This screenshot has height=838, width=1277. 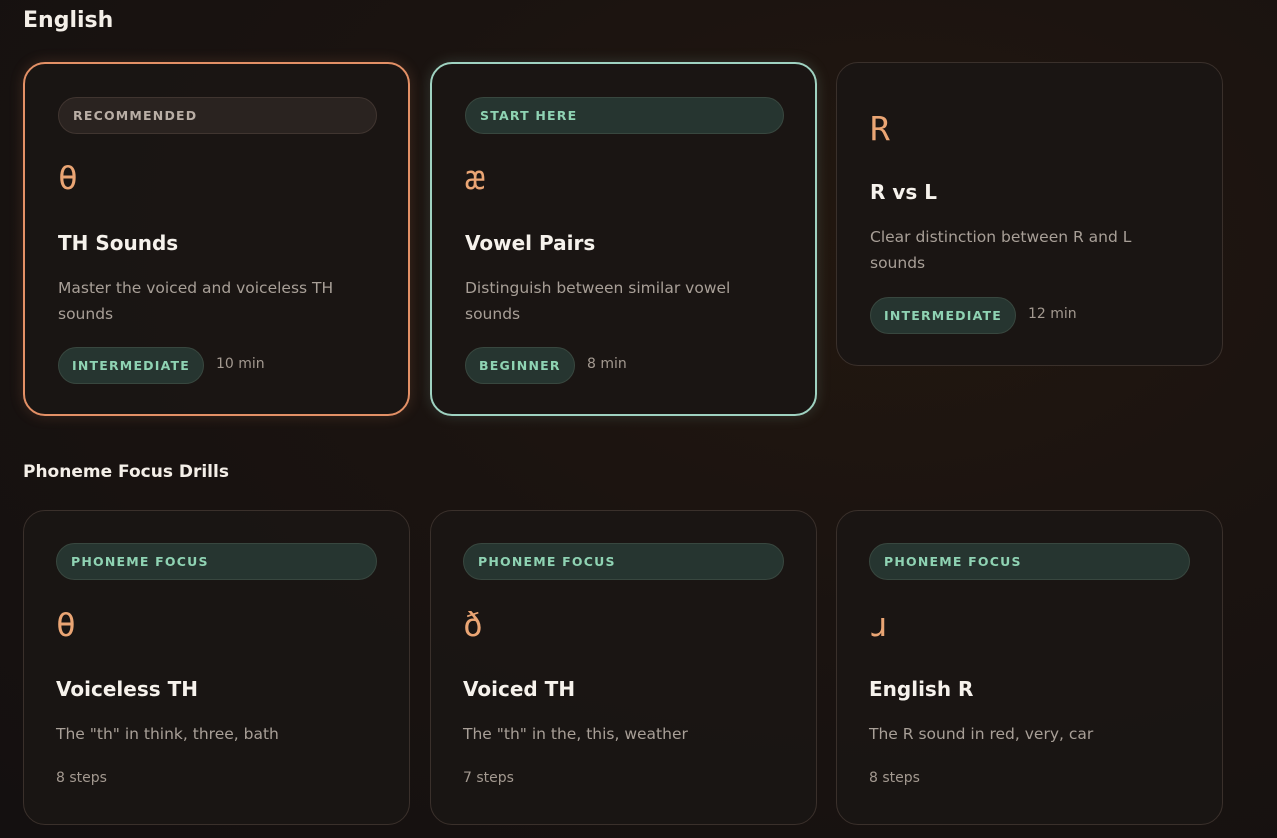 I want to click on card-description: The "th" in the, this, weather, so click(x=575, y=734).